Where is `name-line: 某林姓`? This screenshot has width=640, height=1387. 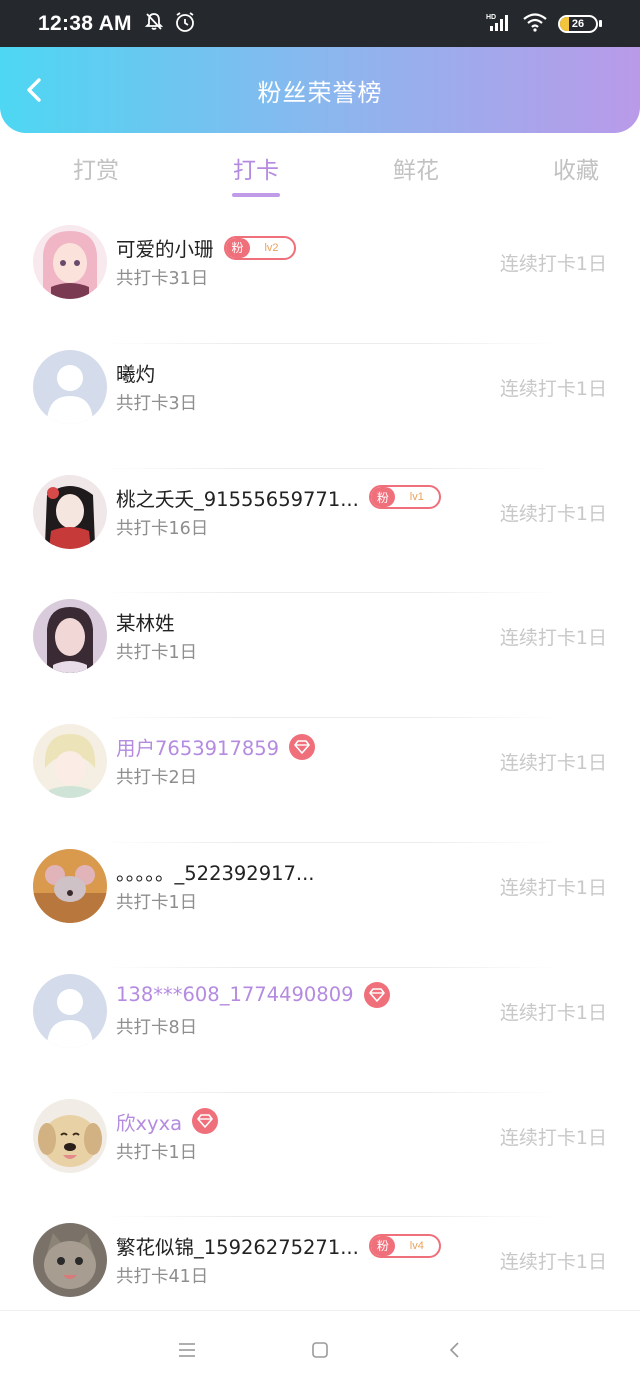 name-line: 某林姓 is located at coordinates (145, 621).